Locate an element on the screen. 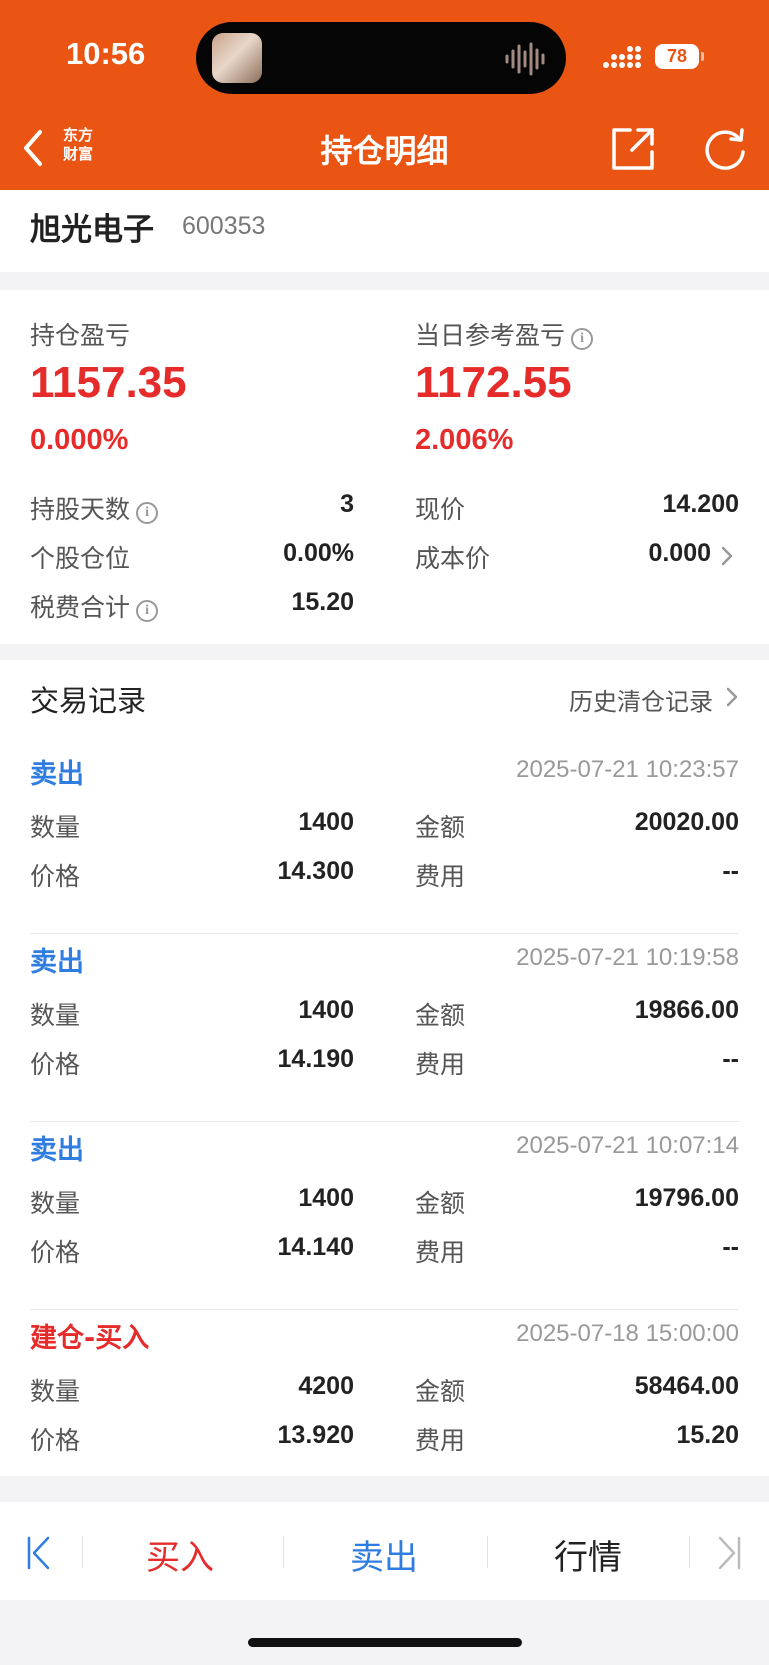 This screenshot has height=1665, width=769. market-button: 行情 is located at coordinates (588, 1554).